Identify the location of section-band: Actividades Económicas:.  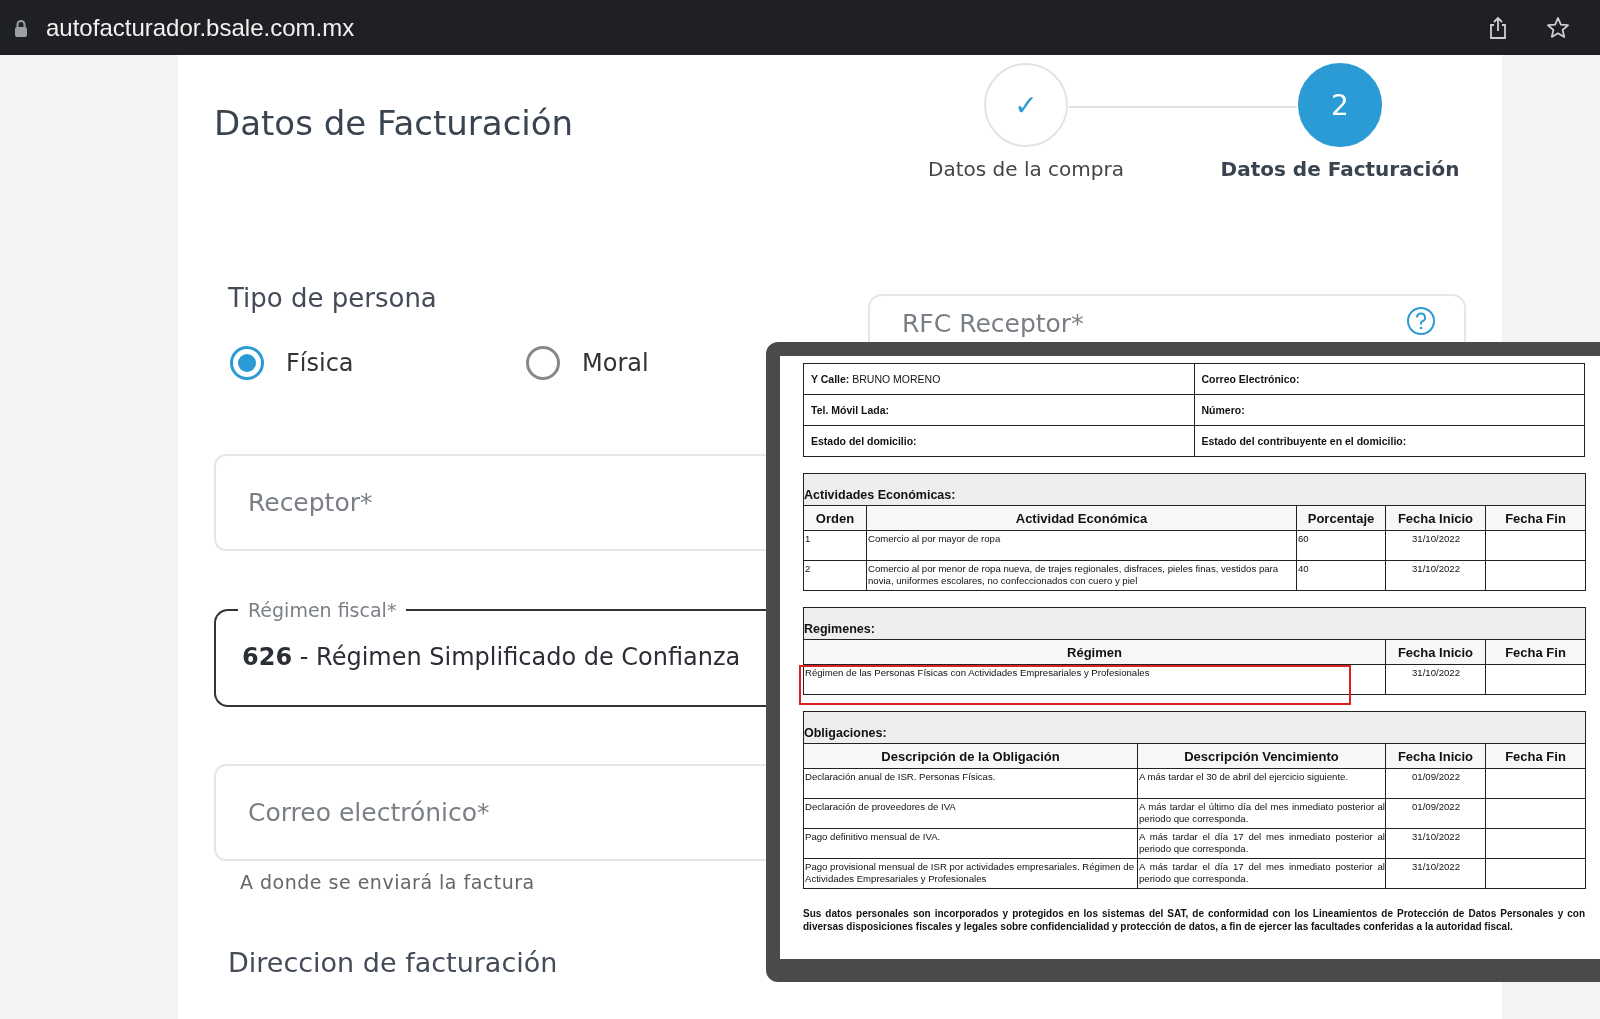
(1194, 489).